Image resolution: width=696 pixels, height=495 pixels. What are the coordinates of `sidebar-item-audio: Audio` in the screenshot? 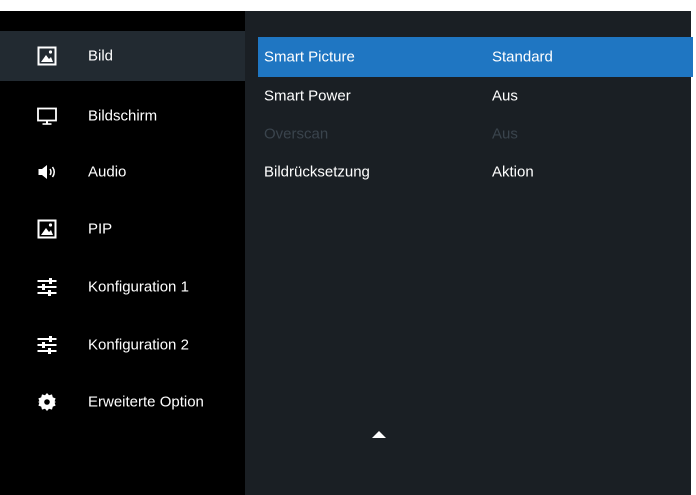 It's located at (122, 172).